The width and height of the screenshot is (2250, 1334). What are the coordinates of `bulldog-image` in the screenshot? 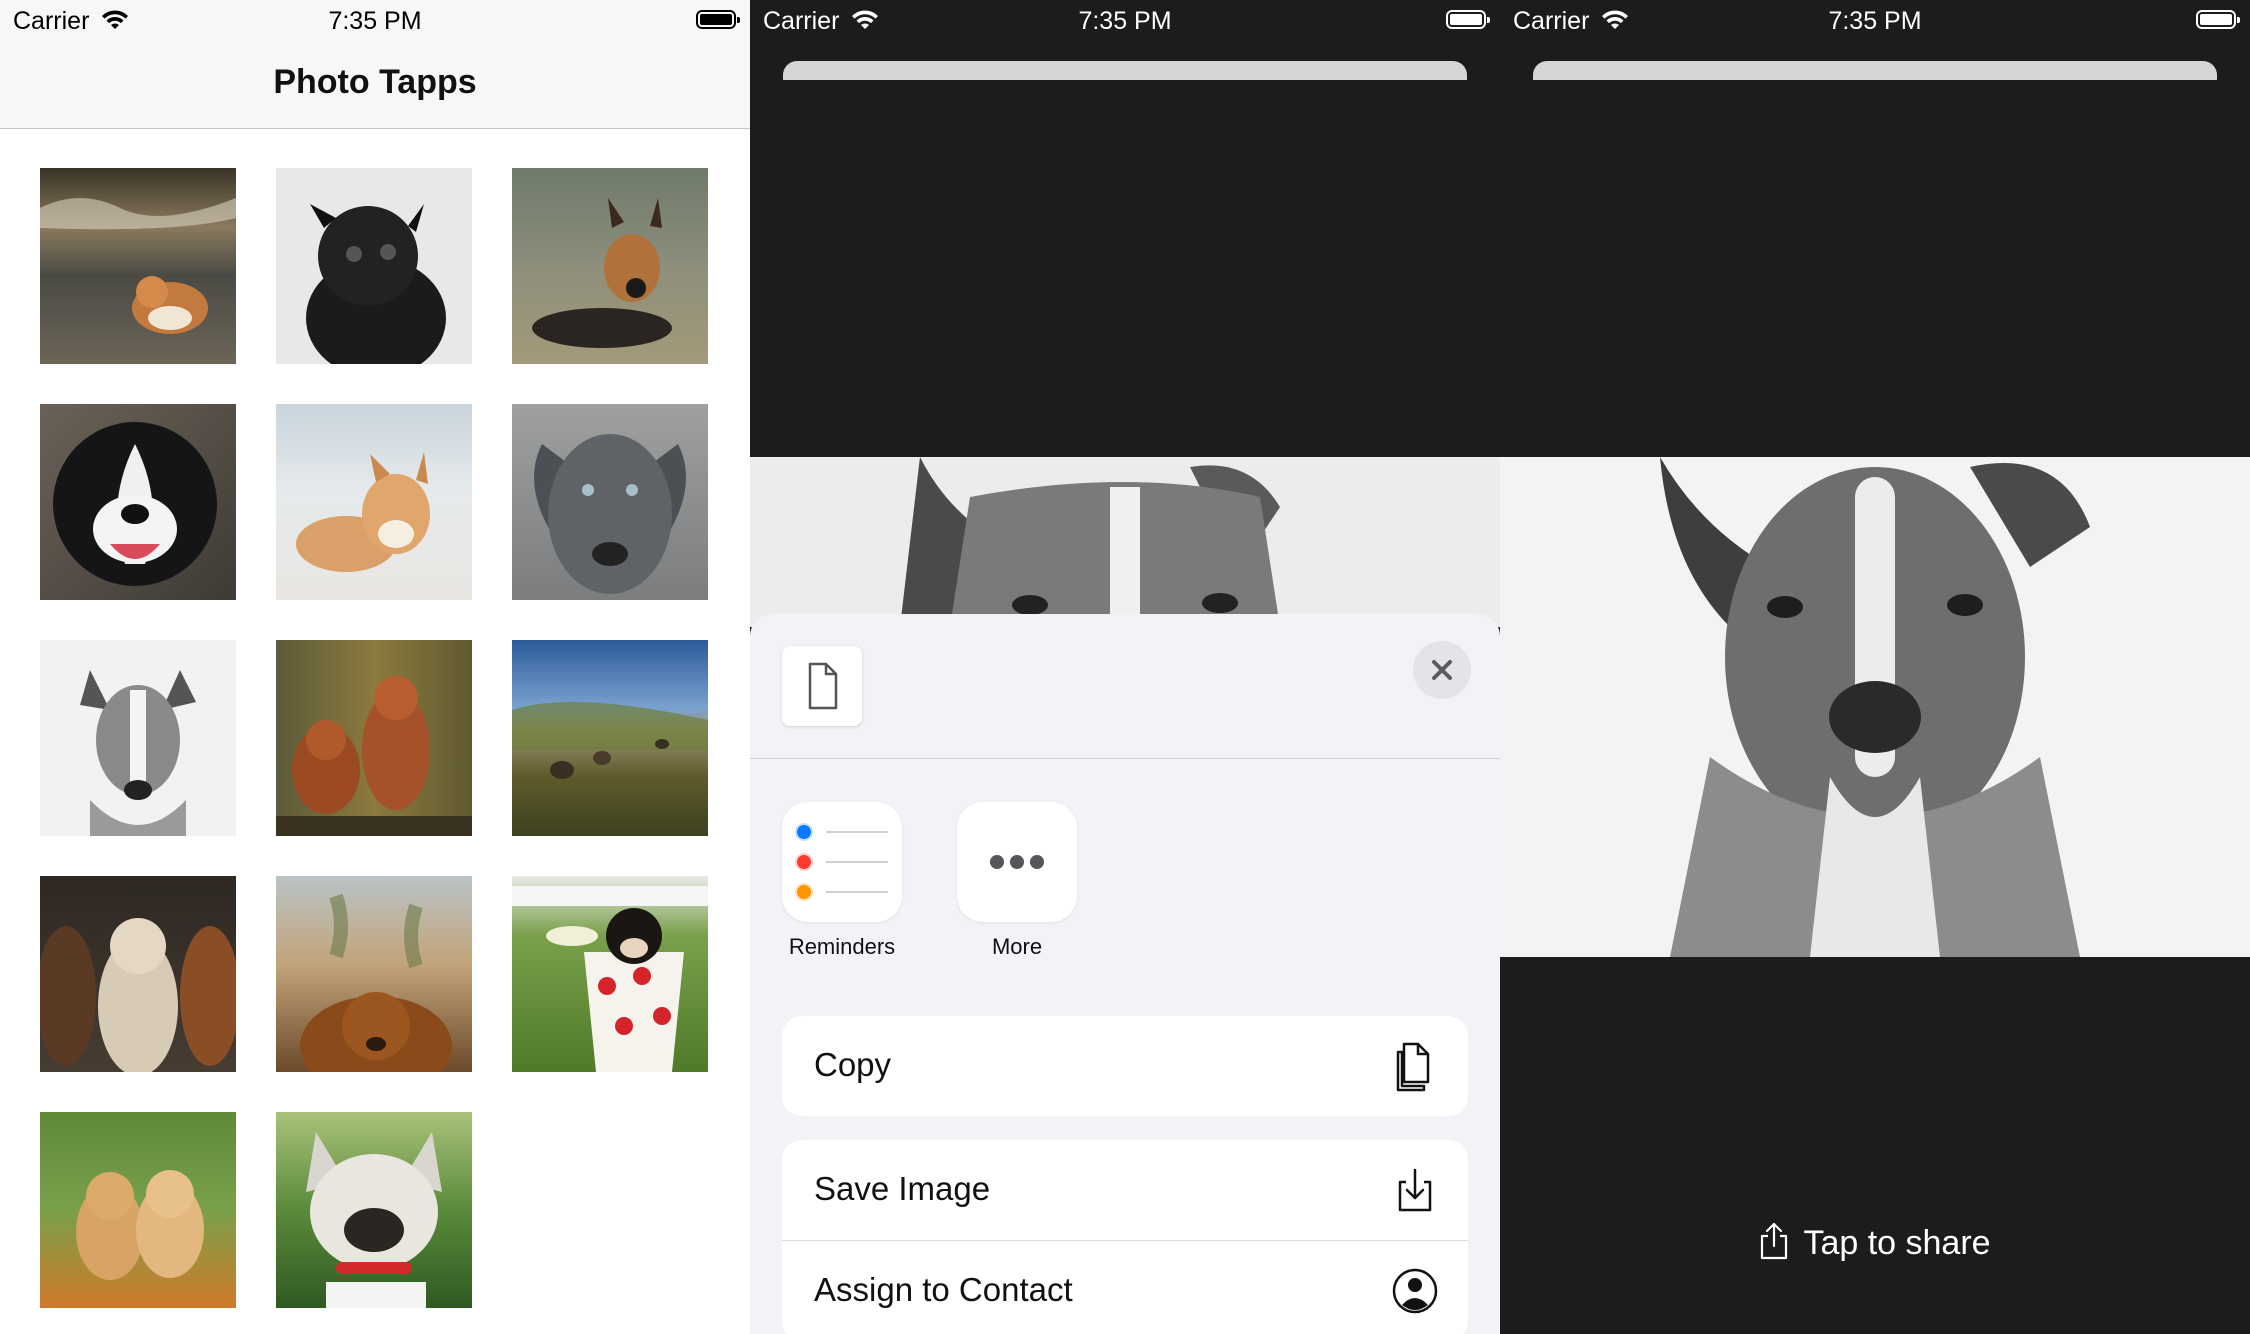 It's located at (138, 266).